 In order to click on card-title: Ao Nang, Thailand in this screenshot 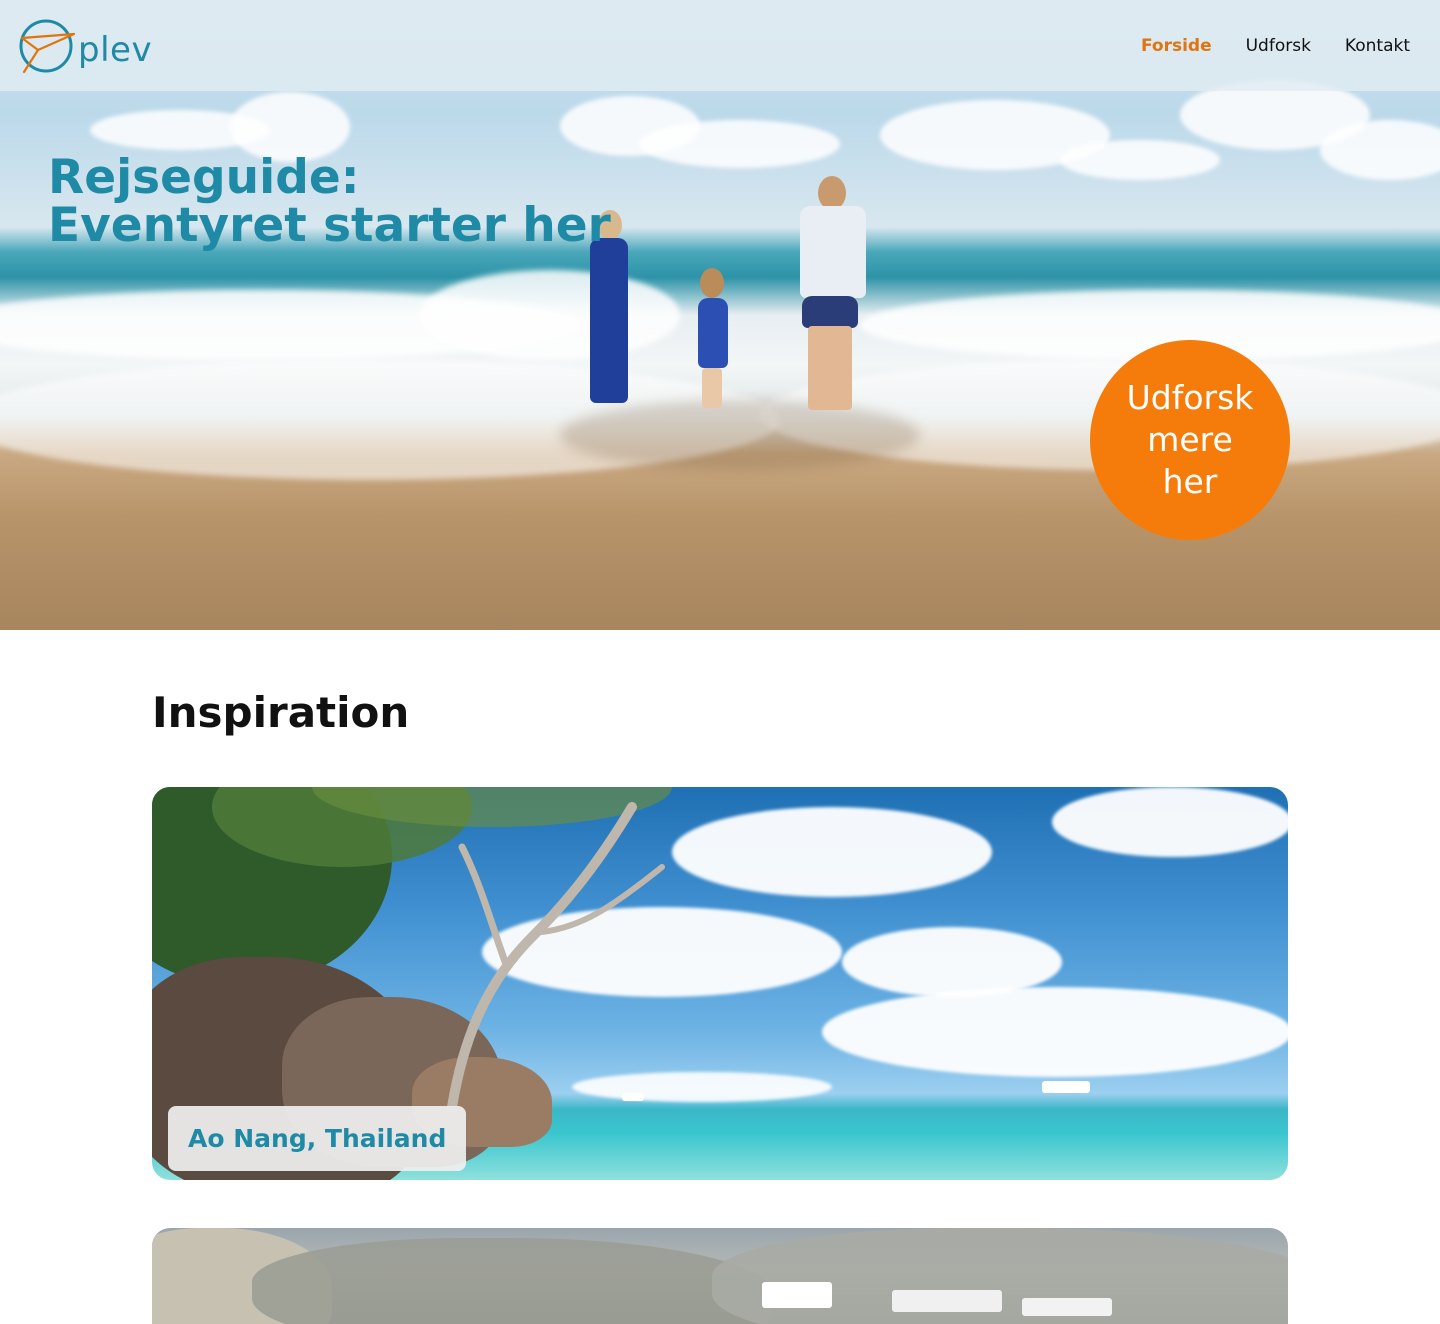, I will do `click(317, 1138)`.